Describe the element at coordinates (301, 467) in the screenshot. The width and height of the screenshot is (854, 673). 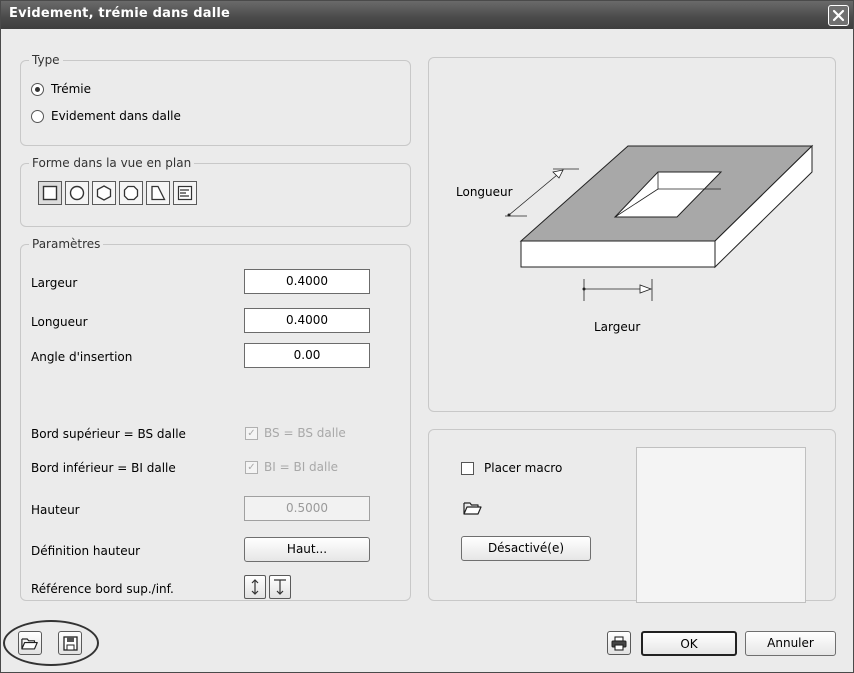
I see `bi-dalle-checkbox-label: BI = BI dalle` at that location.